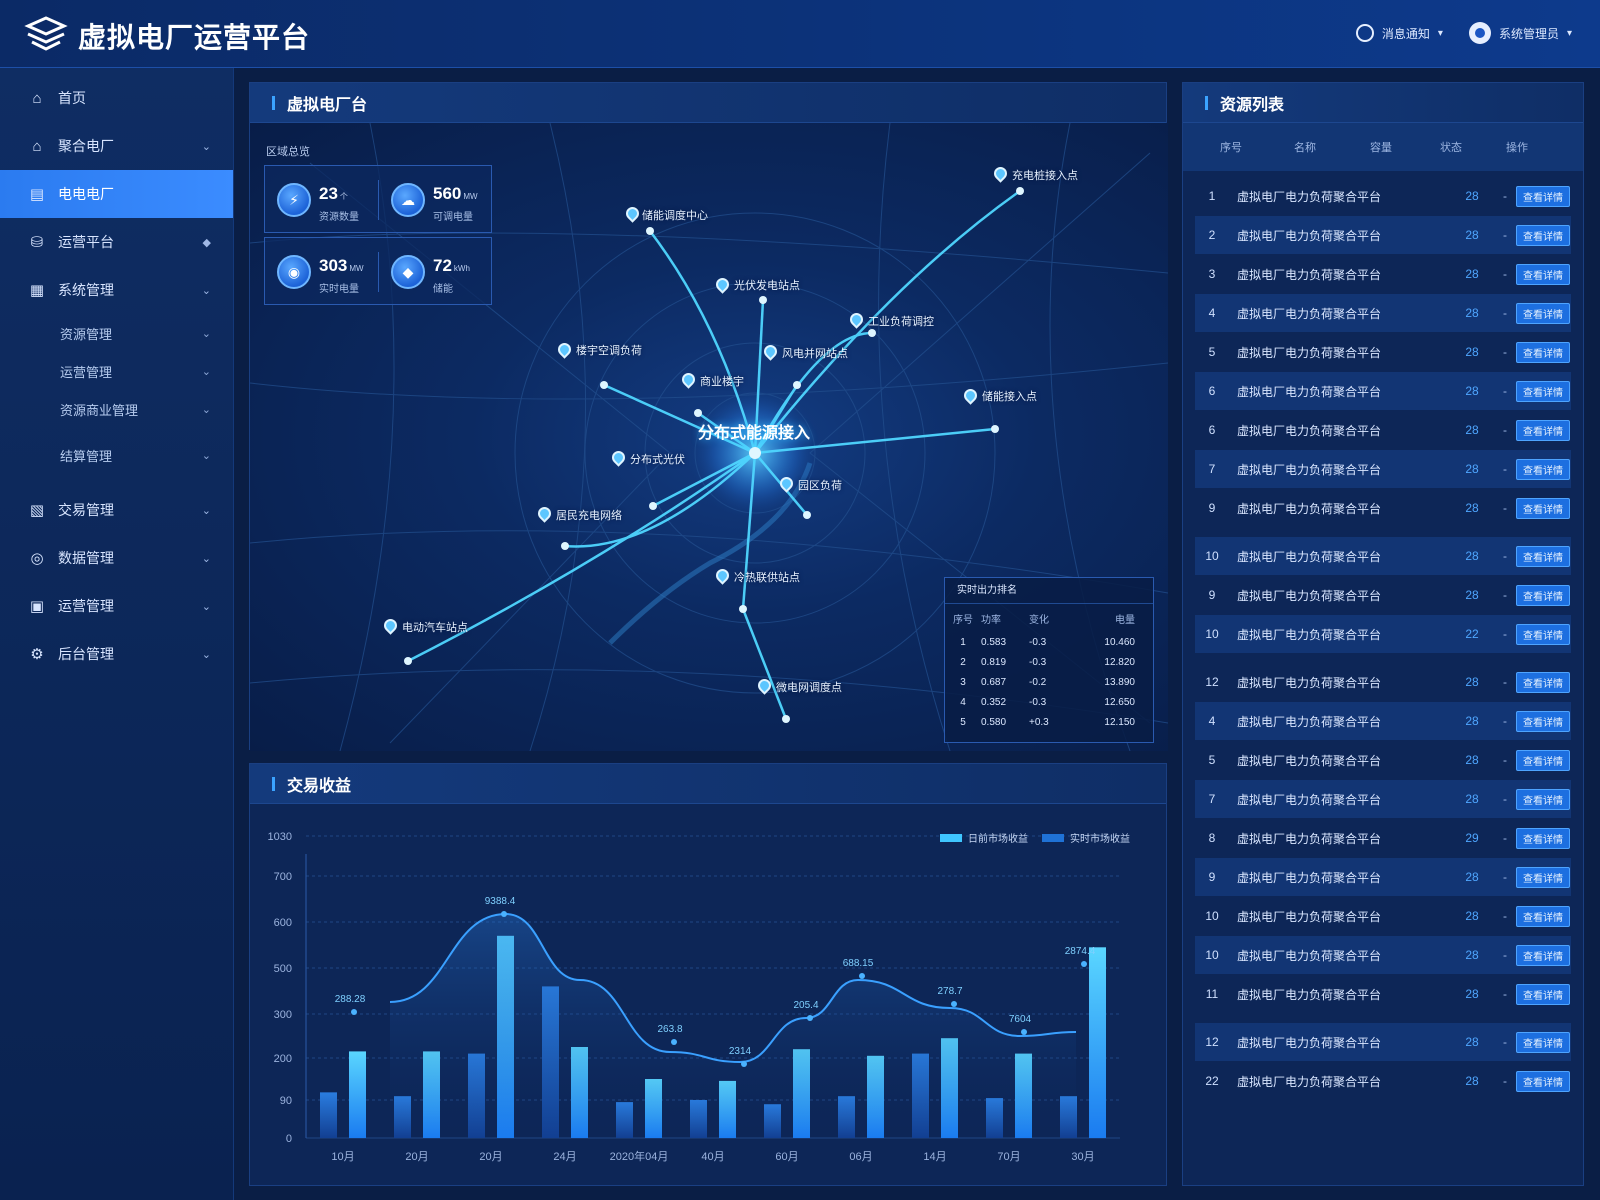  I want to click on map-node-label: 分布式光伏, so click(657, 460).